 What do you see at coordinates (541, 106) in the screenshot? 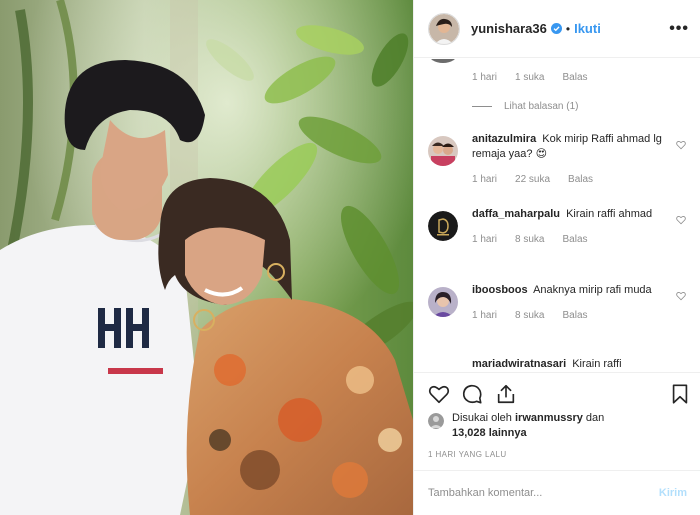
I see `view-replies-label: Lihat balasan (1)` at bounding box center [541, 106].